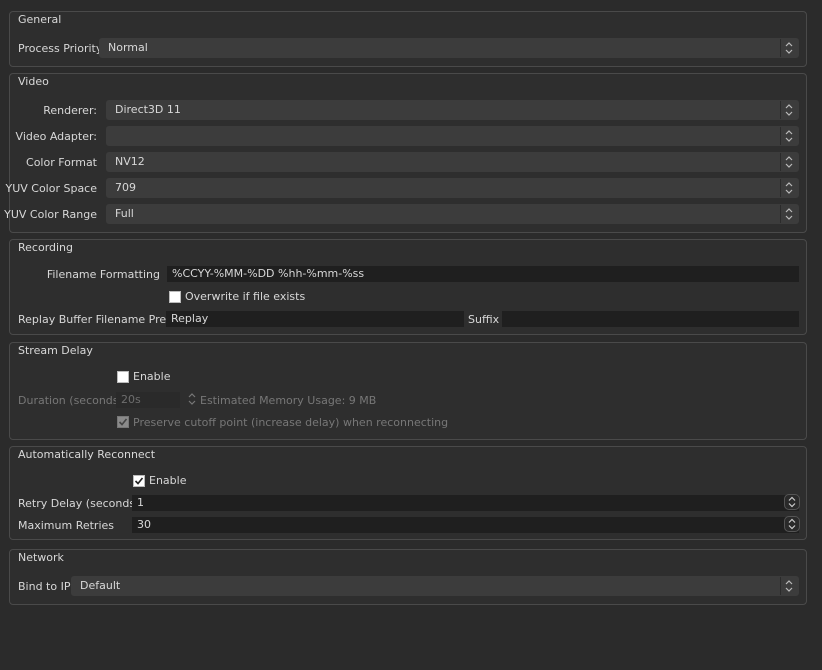  Describe the element at coordinates (131, 399) in the screenshot. I see `duration-value: 20s` at that location.